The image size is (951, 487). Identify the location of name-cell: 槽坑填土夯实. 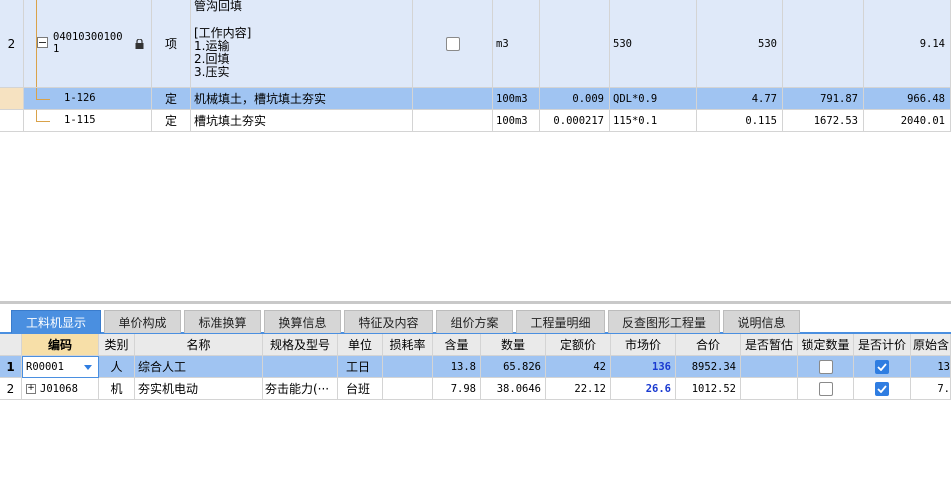
(302, 121).